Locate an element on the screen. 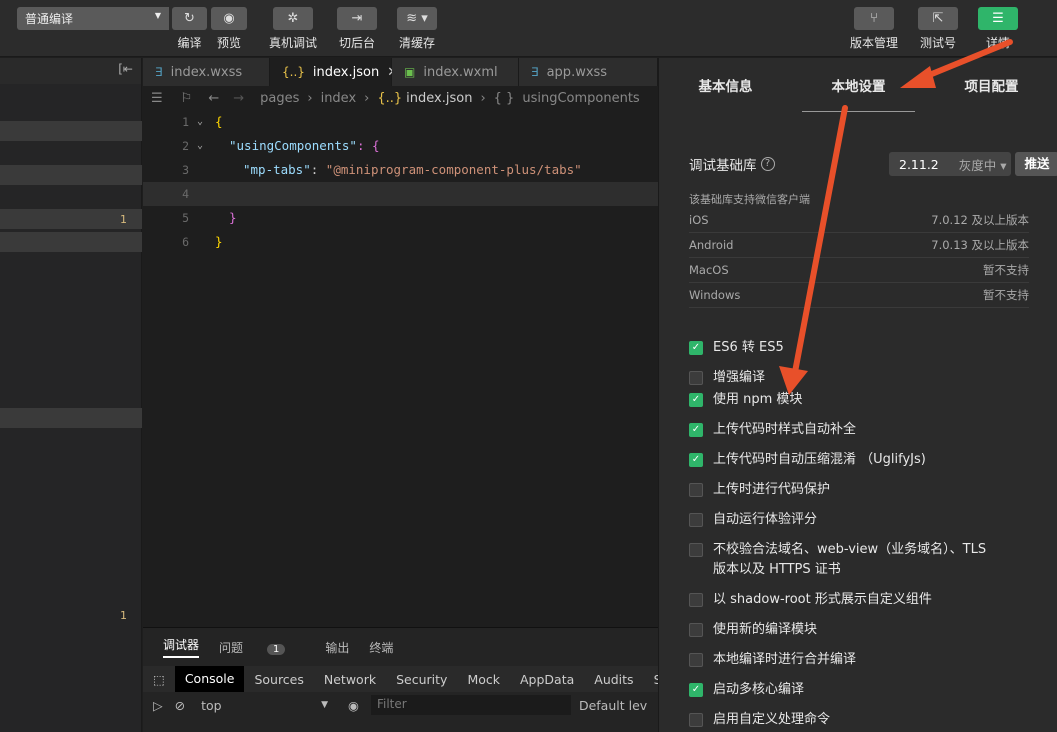  clear-console-icon: ⊘ is located at coordinates (180, 705).